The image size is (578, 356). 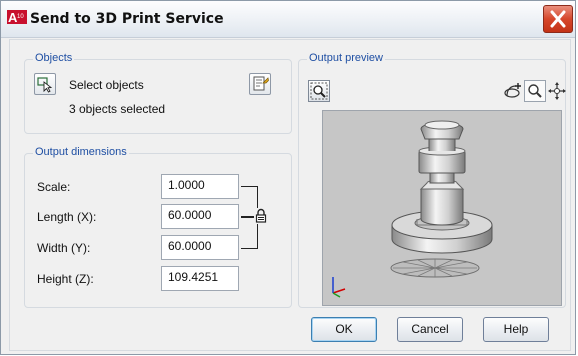 I want to click on lock-icon, so click(x=261, y=215).